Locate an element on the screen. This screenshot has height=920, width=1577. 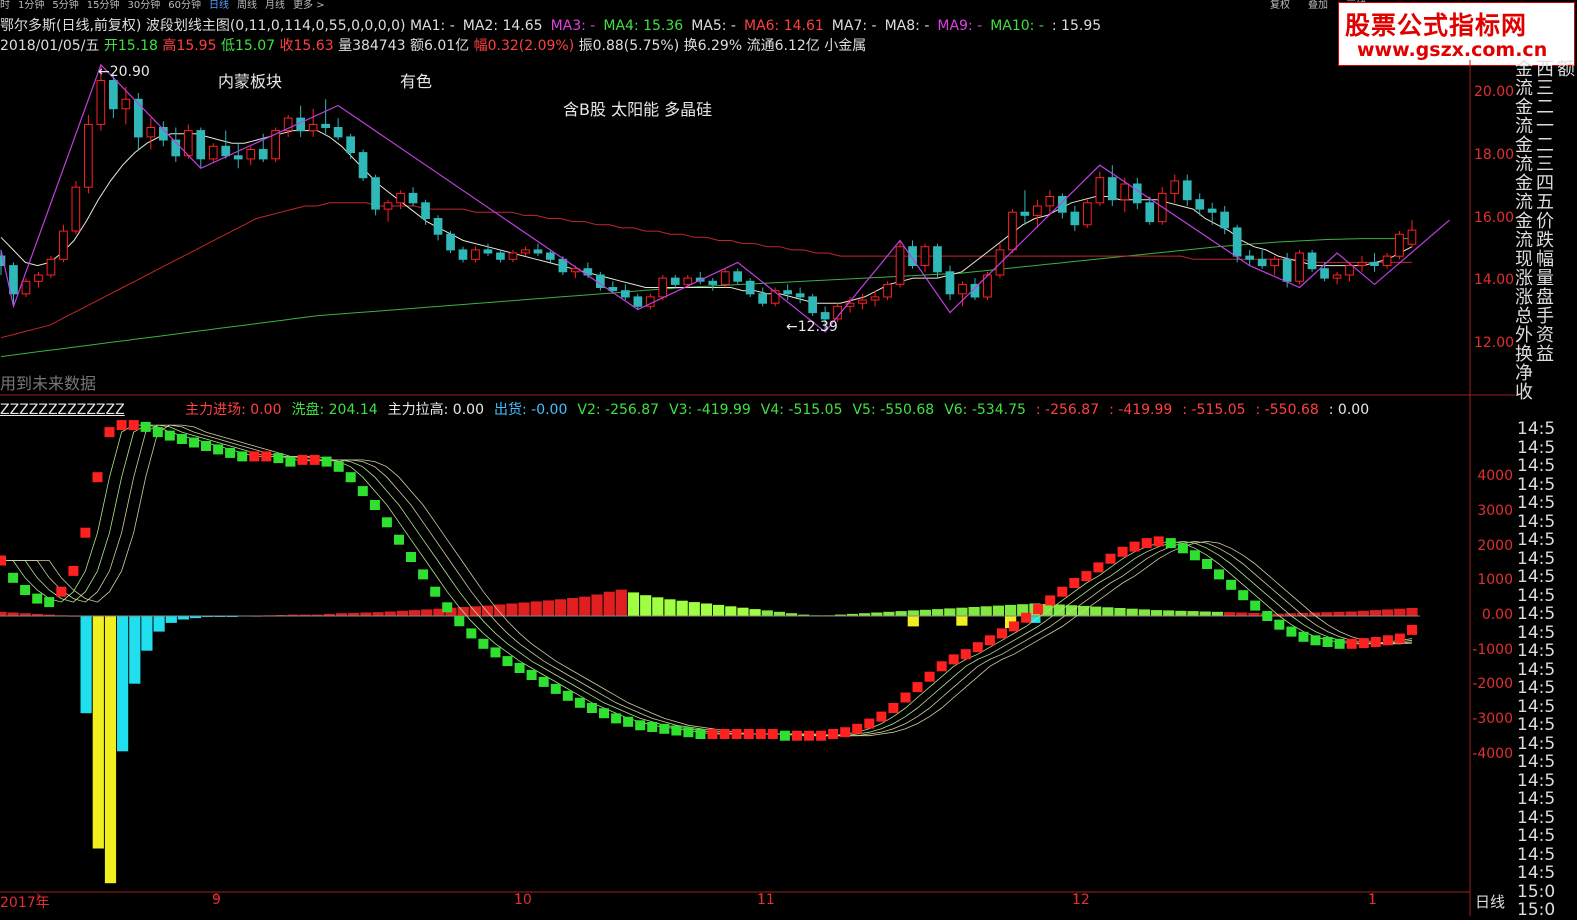
indicator-prefix: ZZZZZZZZZZZZZ is located at coordinates (62, 410).